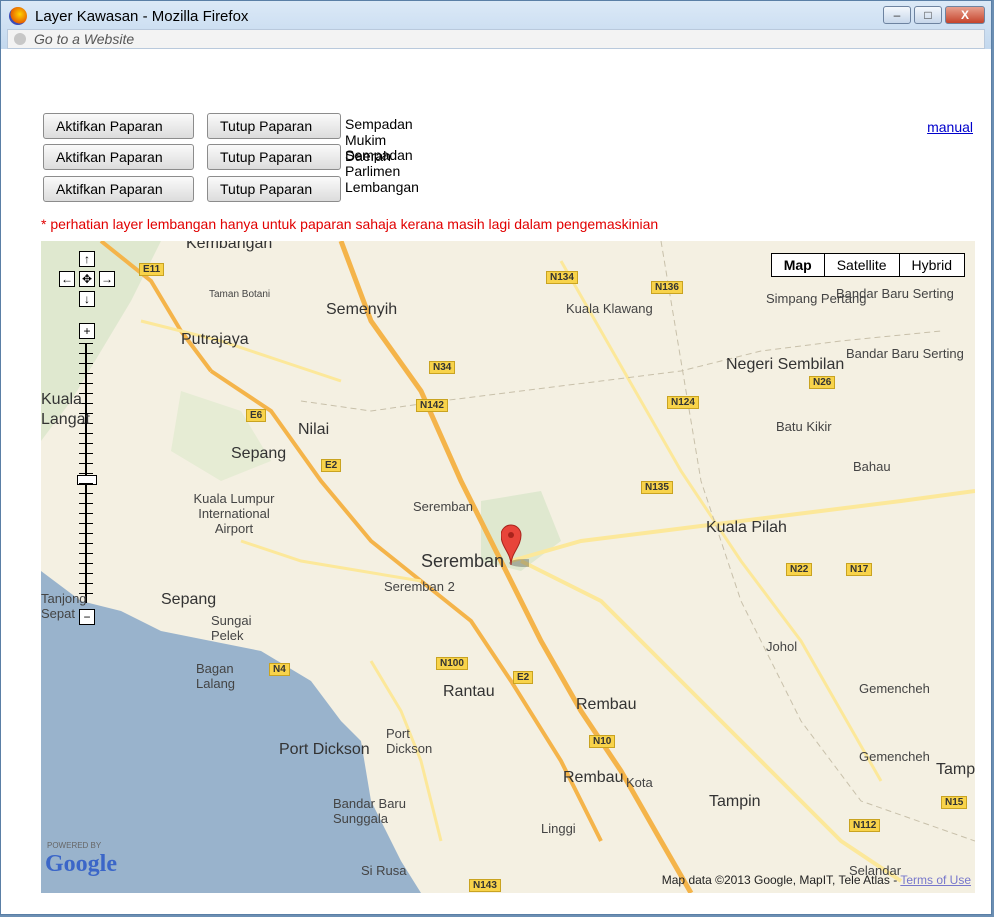 This screenshot has height=917, width=994. What do you see at coordinates (639, 782) in the screenshot?
I see `map-label: Kota` at bounding box center [639, 782].